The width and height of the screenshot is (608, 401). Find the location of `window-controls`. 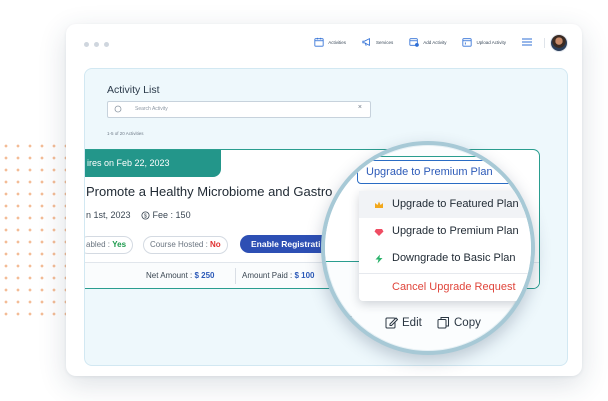

window-controls is located at coordinates (96, 44).